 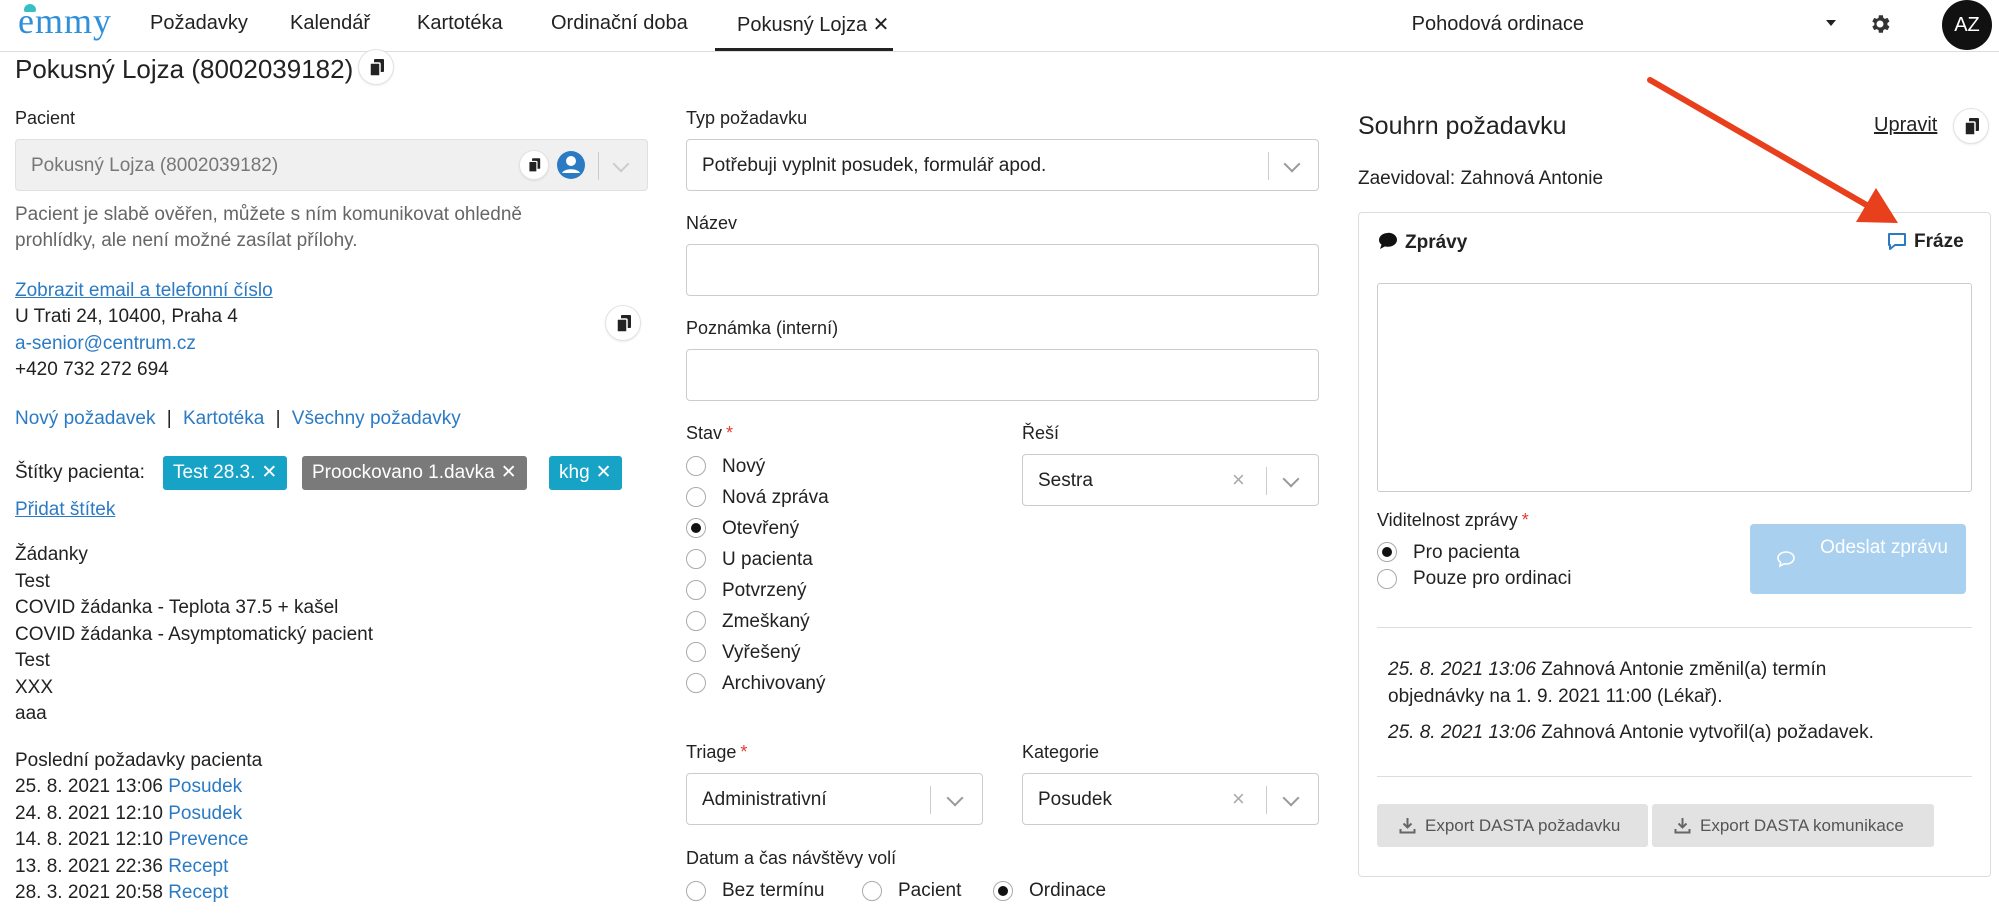 What do you see at coordinates (696, 528) in the screenshot?
I see `state-radio-otevreny` at bounding box center [696, 528].